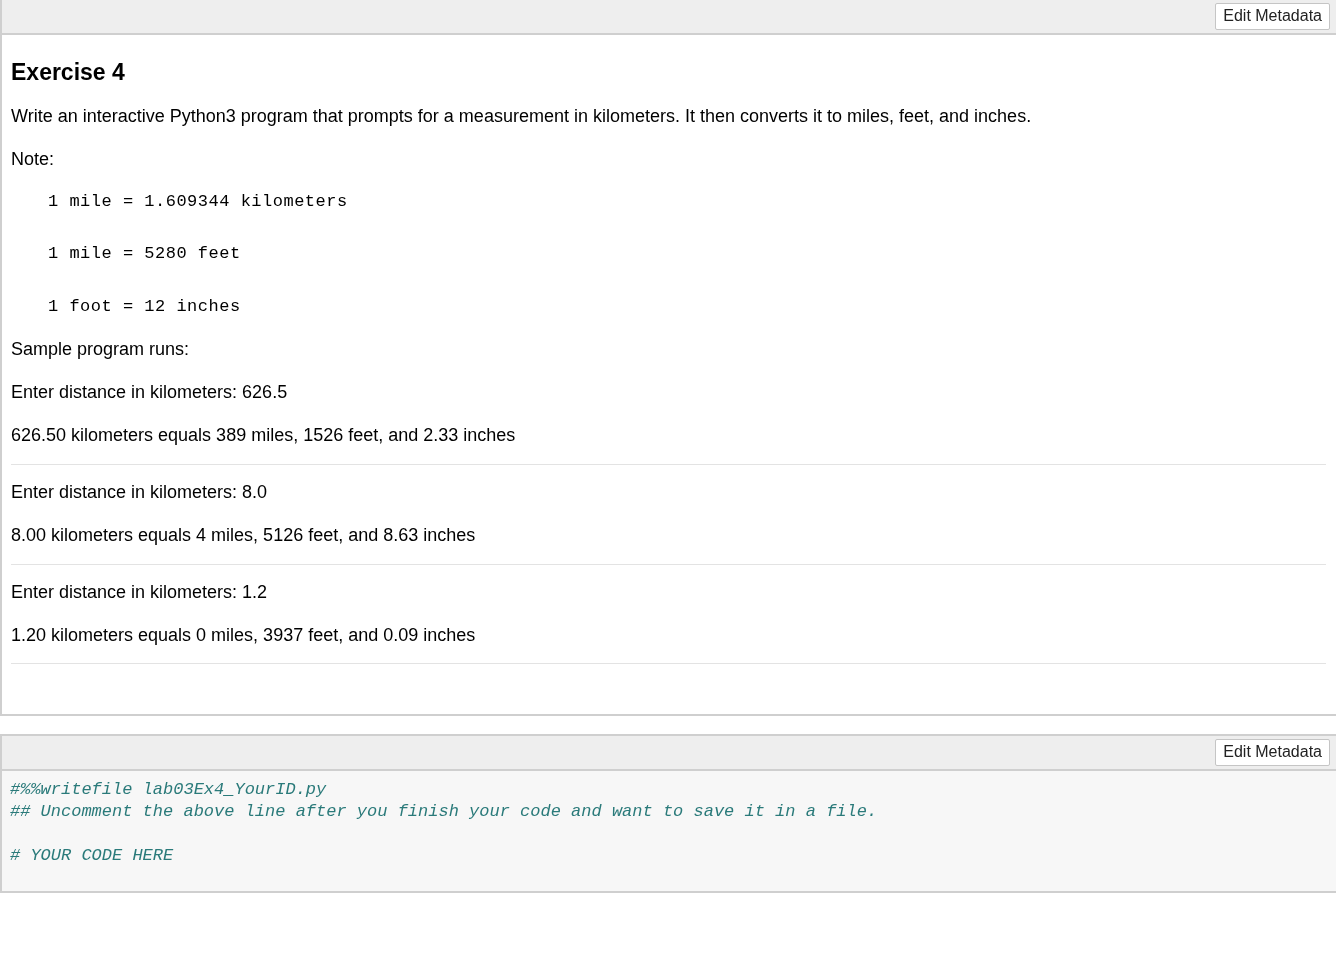  Describe the element at coordinates (522, 116) in the screenshot. I see `description-text: Write an interactive Python3 program that prompts for a measurement in kilometers. It then converts it to miles, feet, and inches.` at that location.